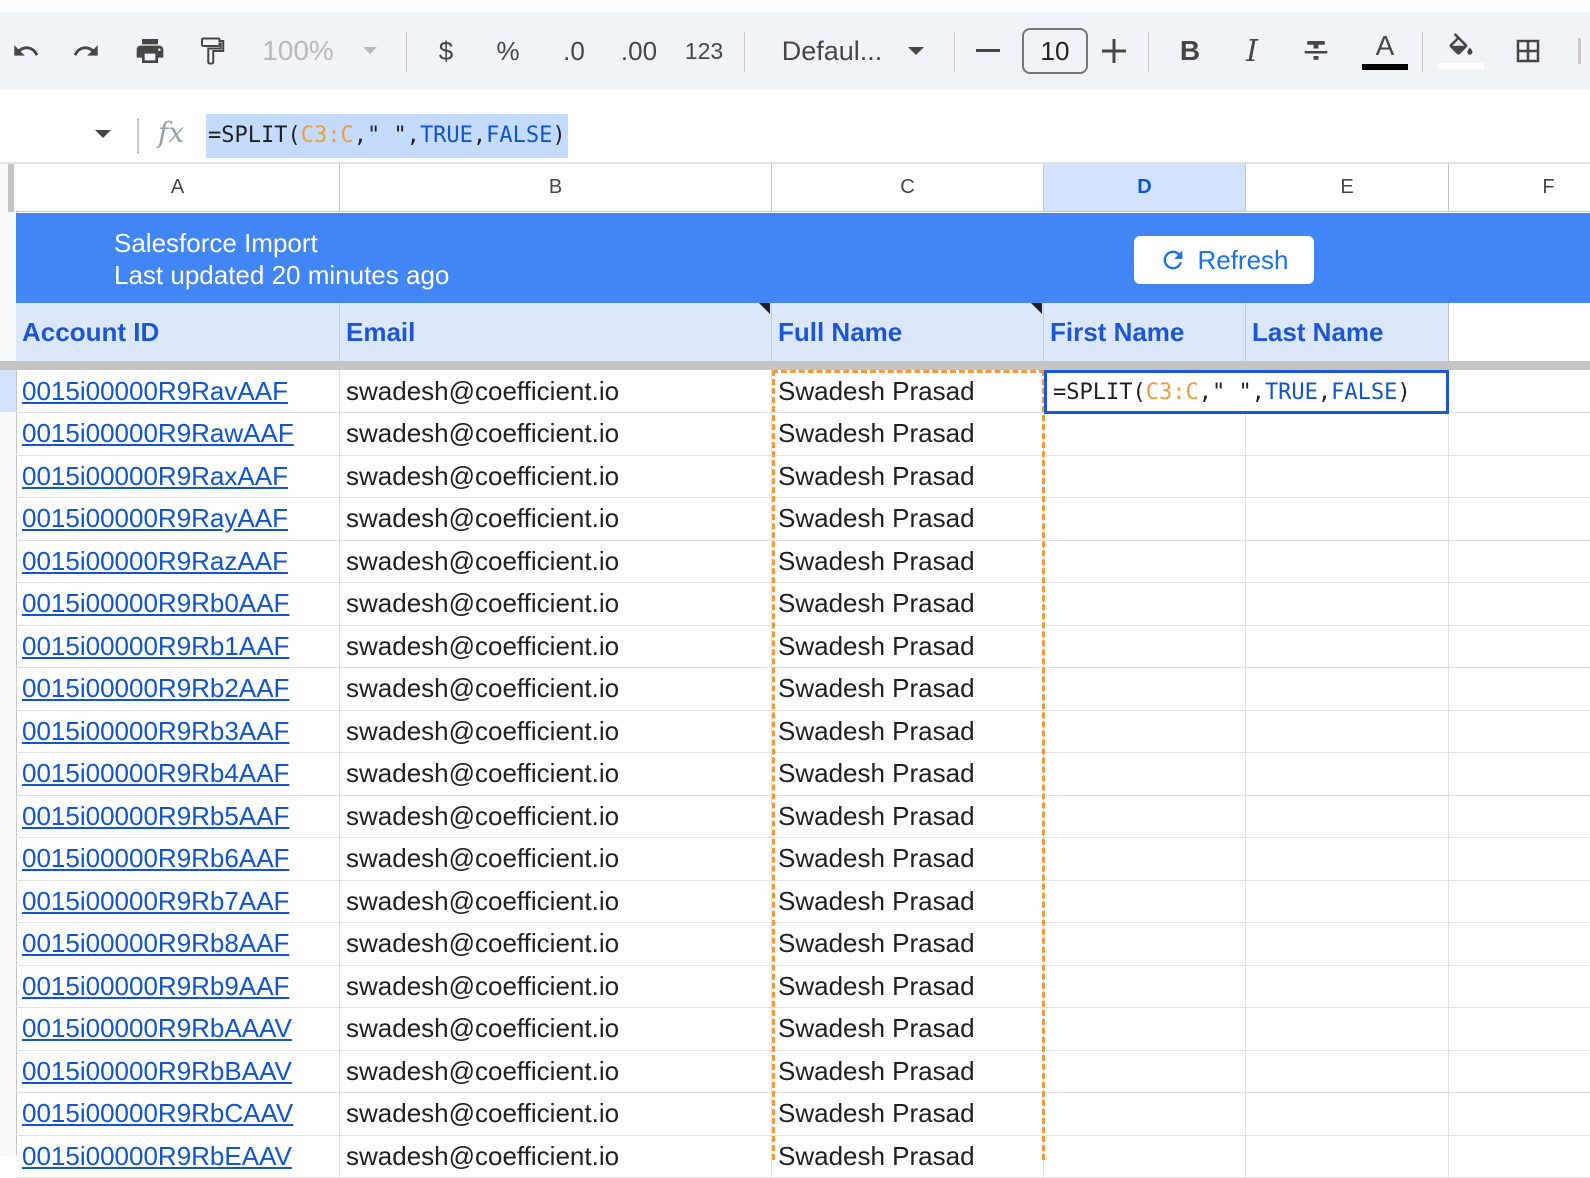 This screenshot has height=1178, width=1590. Describe the element at coordinates (26, 51) in the screenshot. I see `undo-icon` at that location.